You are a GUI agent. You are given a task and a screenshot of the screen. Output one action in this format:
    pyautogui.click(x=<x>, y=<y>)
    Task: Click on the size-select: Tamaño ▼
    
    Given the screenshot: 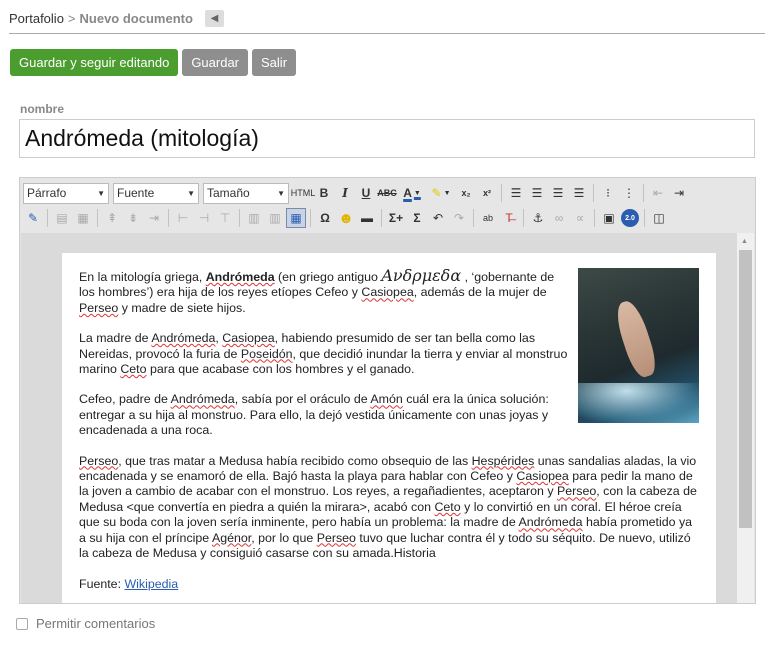 What is the action you would take?
    pyautogui.click(x=246, y=193)
    